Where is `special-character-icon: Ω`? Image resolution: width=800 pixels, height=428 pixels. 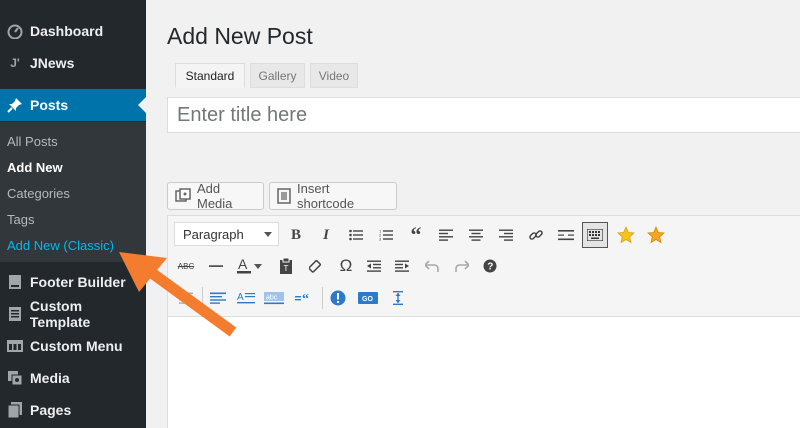 special-character-icon: Ω is located at coordinates (346, 266).